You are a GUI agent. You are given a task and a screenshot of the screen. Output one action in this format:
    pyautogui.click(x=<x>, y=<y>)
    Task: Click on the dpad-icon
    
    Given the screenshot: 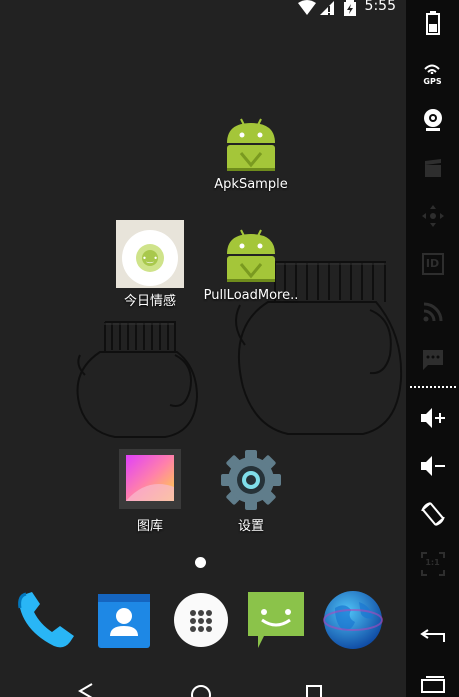 What is the action you would take?
    pyautogui.click(x=432, y=216)
    